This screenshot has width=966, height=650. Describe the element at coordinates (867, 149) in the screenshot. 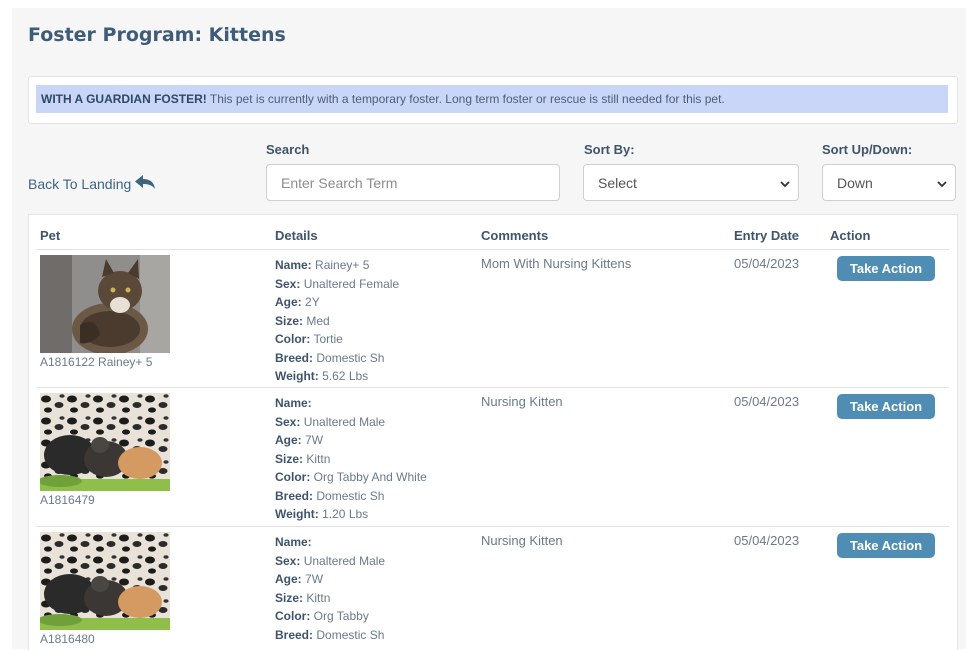

I see `sort-direction-label: Sort Up/Down:` at that location.